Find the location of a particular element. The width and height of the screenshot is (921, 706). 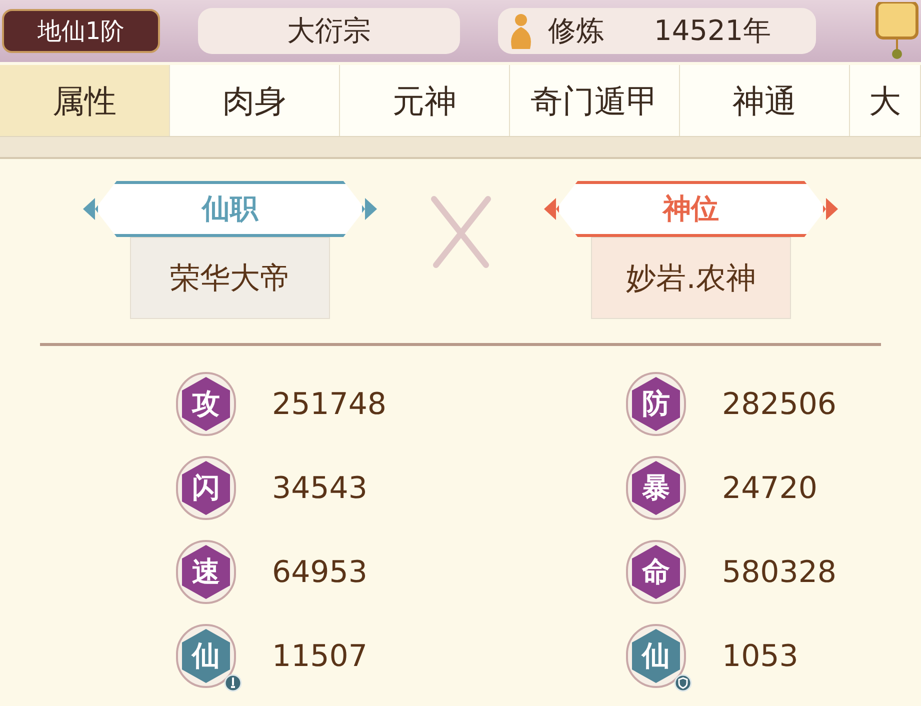

cultivation-label: 修炼 is located at coordinates (576, 31).